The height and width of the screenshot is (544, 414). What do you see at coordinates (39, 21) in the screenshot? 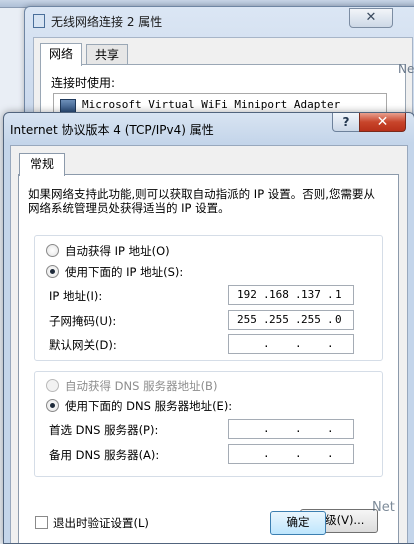
I see `network-icon` at bounding box center [39, 21].